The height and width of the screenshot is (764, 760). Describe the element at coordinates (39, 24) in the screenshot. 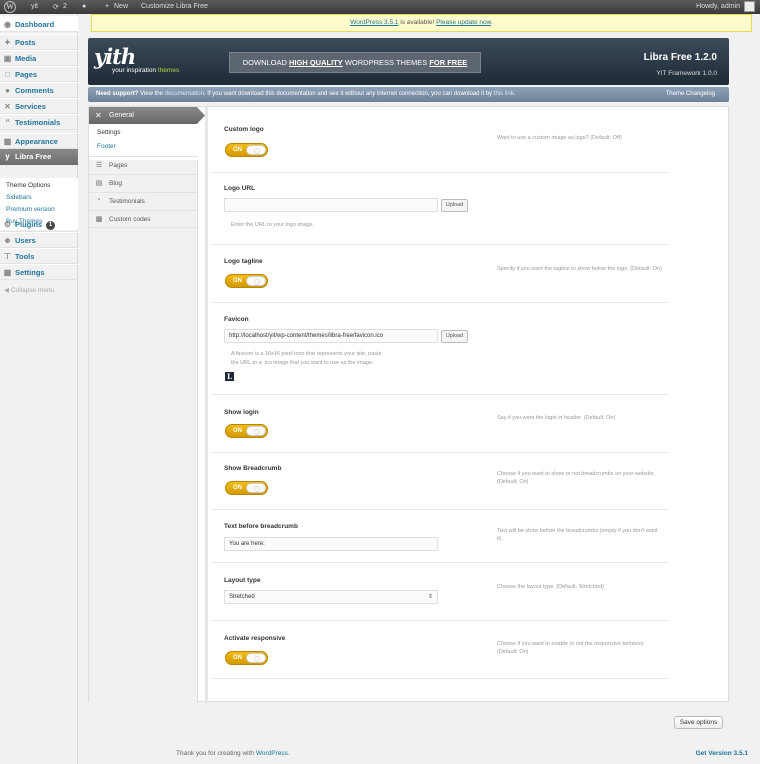

I see `sidebar-item-dashboard: ◉ Dashboard` at that location.